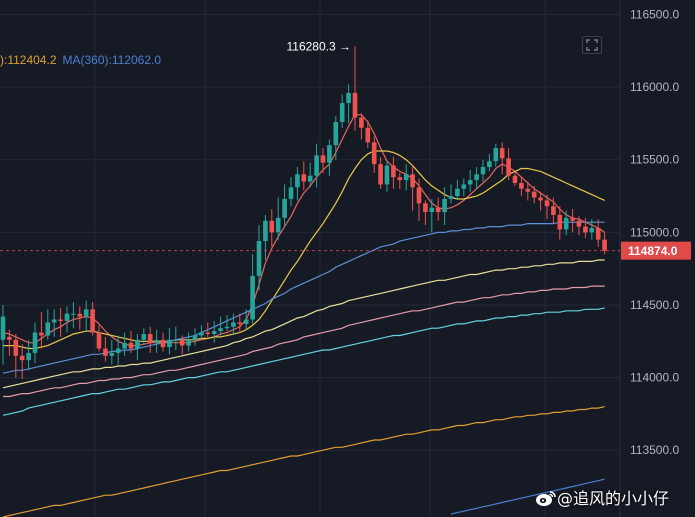  Describe the element at coordinates (319, 46) in the screenshot. I see `high-annotation: 116280.3 →` at that location.